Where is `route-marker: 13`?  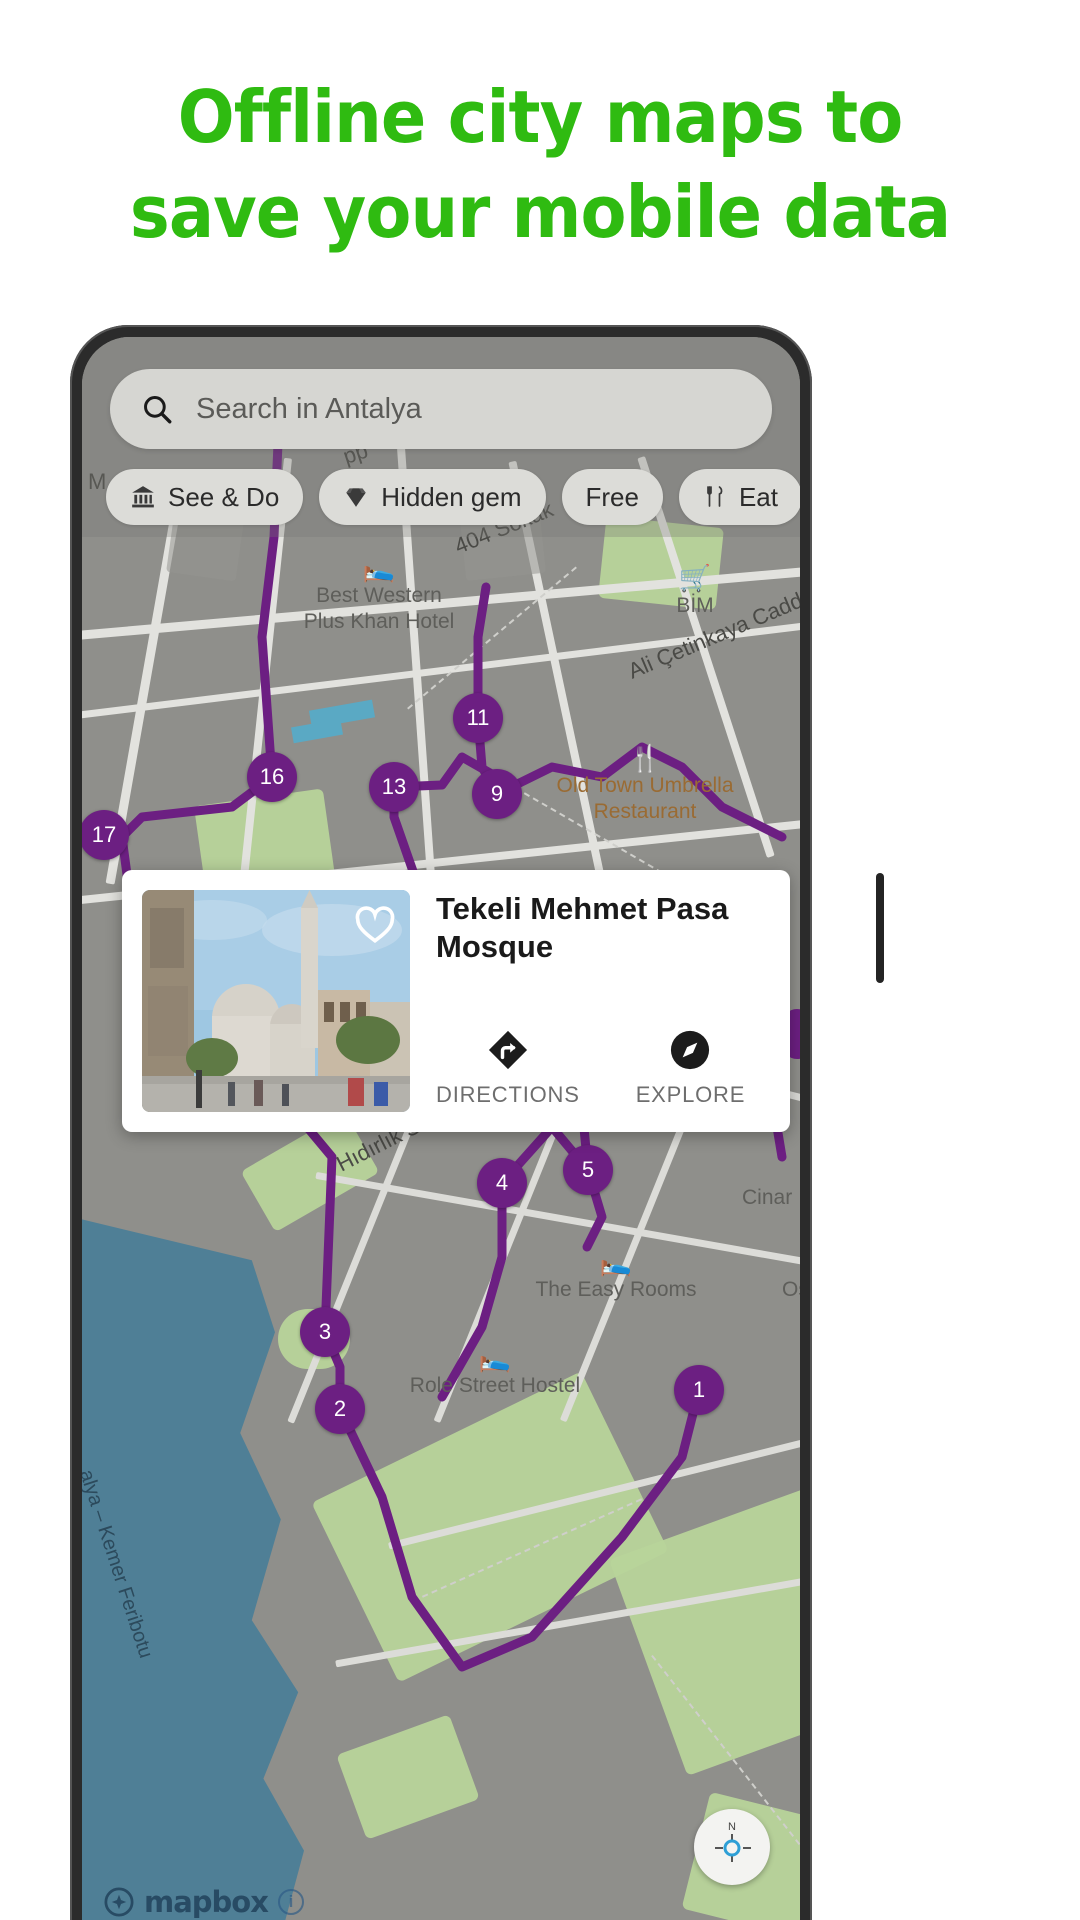
route-marker: 13 is located at coordinates (394, 787).